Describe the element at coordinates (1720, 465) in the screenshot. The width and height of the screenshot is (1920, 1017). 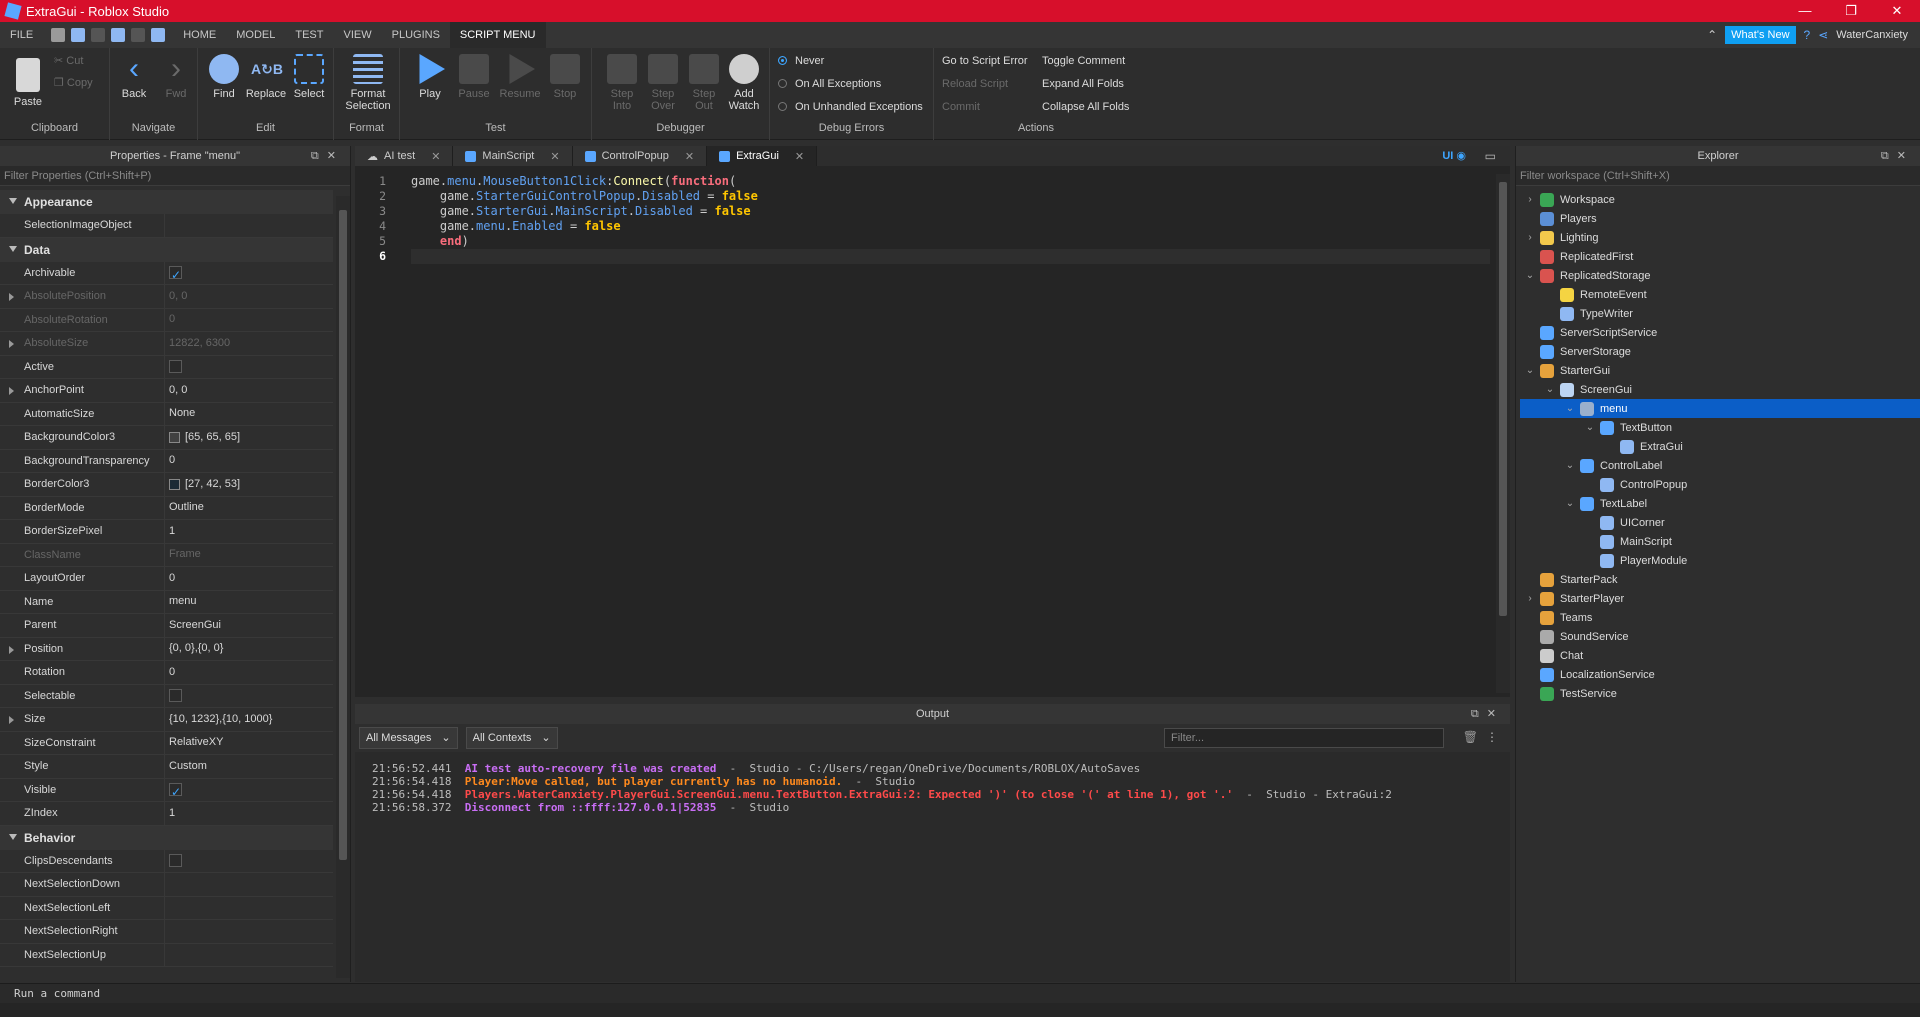
I see `tree-item-controllabel: ⌄ ControlLabel` at that location.